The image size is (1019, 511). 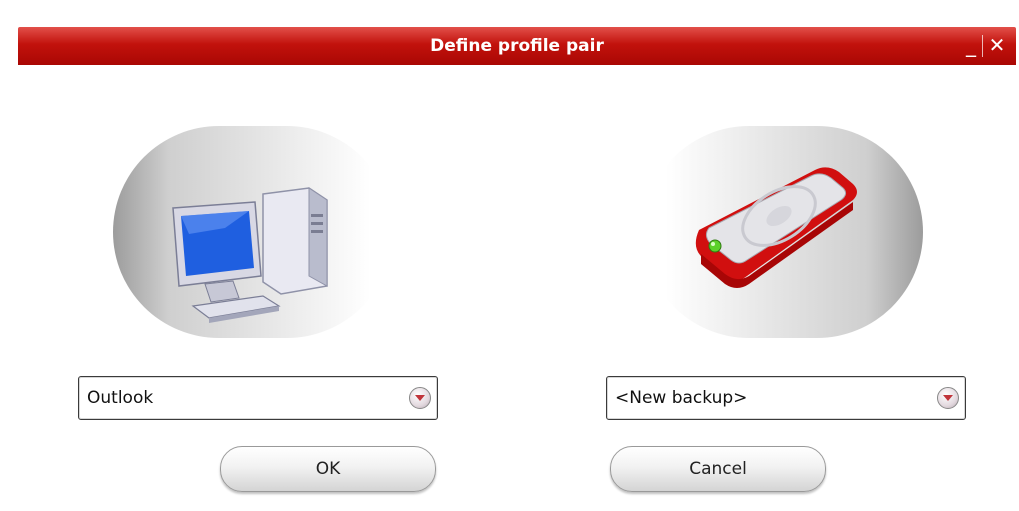 What do you see at coordinates (982, 46) in the screenshot?
I see `titlebar-separator` at bounding box center [982, 46].